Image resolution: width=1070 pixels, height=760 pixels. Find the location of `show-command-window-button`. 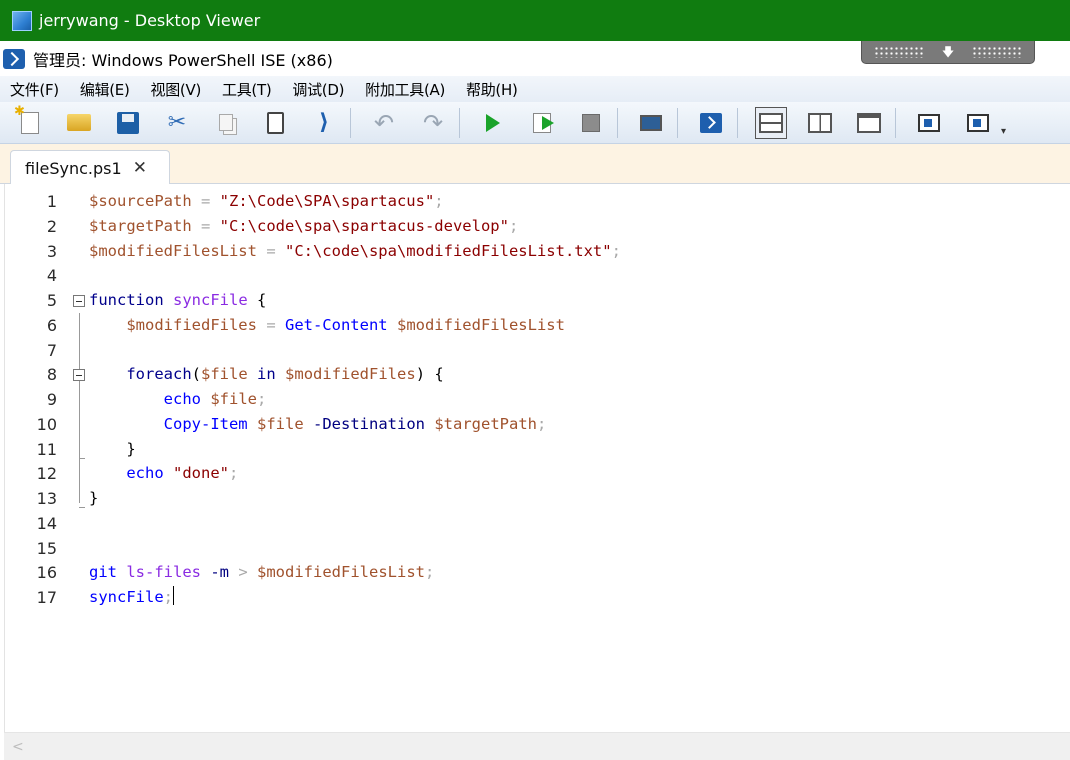

show-command-window-button is located at coordinates (929, 123).